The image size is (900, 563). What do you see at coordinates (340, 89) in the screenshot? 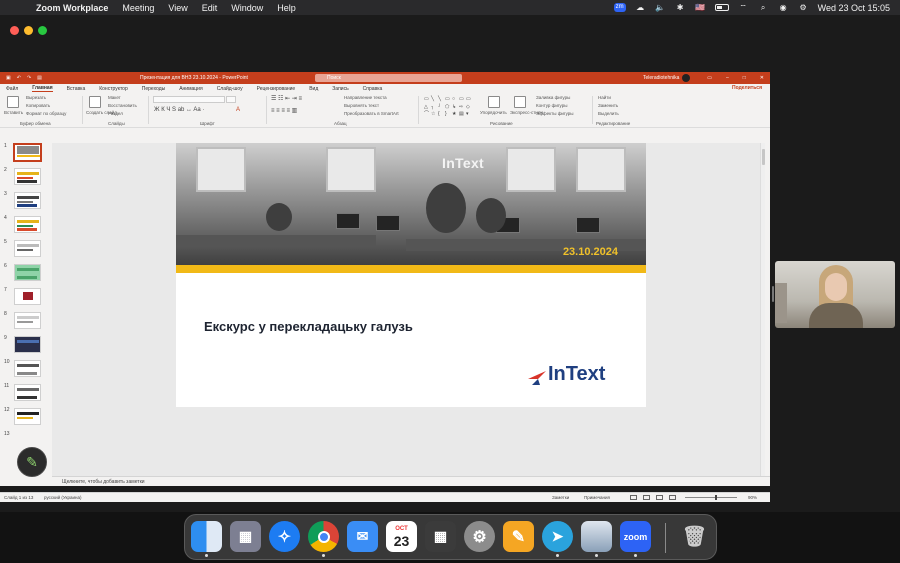
I see `tab-record: Запись` at bounding box center [340, 89].